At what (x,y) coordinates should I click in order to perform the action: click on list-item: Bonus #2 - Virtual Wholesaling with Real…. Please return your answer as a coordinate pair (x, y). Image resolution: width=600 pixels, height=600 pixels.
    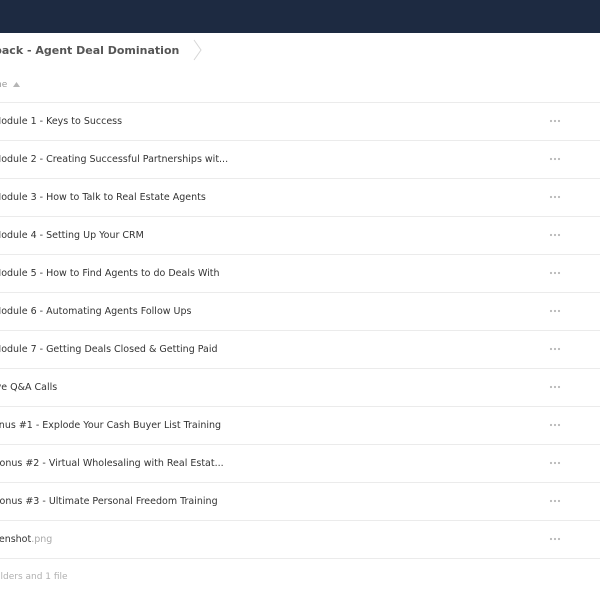
    Looking at the image, I should click on (300, 464).